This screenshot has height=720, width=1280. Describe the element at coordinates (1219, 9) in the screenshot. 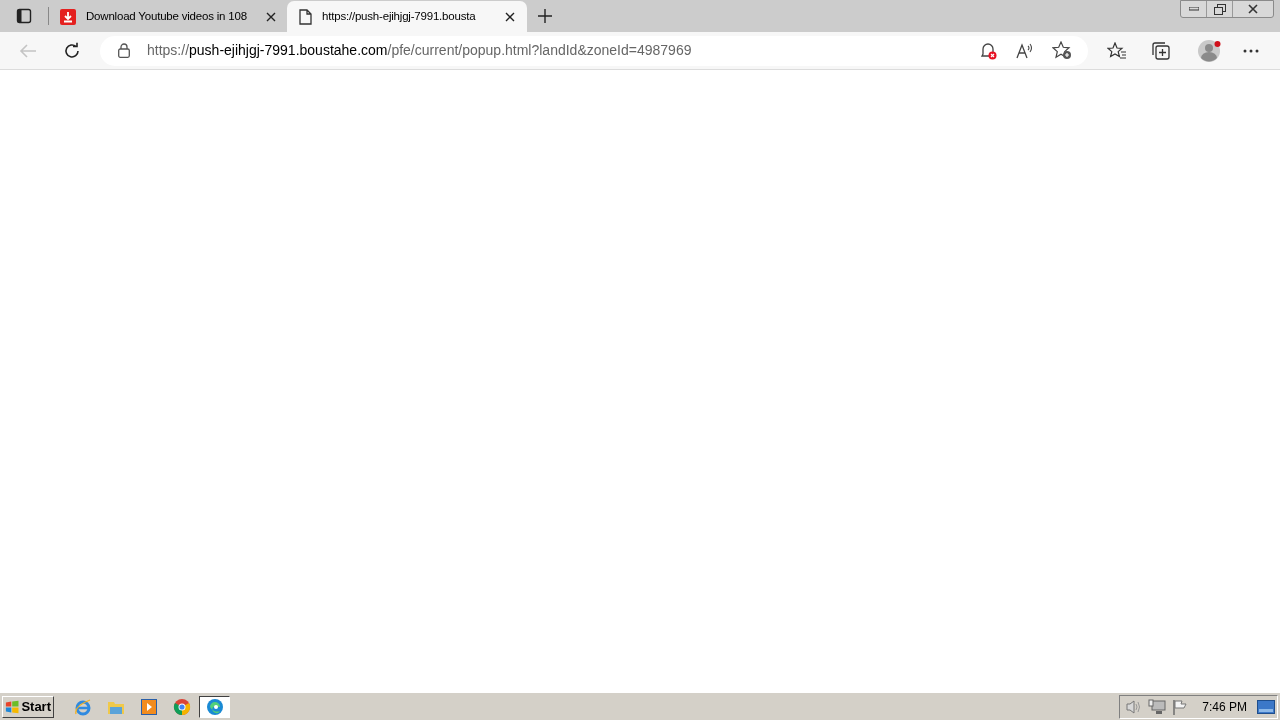

I see `restore-icon` at that location.